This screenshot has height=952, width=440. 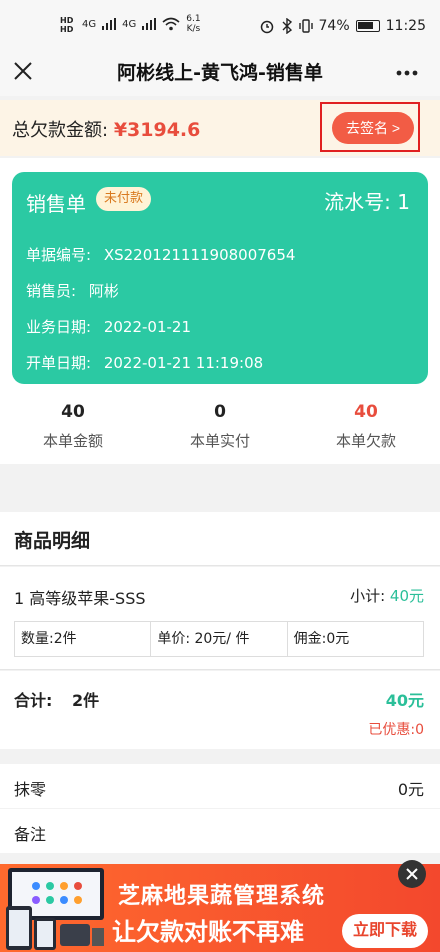 What do you see at coordinates (72, 441) in the screenshot?
I see `stat-label: 本单金额` at bounding box center [72, 441].